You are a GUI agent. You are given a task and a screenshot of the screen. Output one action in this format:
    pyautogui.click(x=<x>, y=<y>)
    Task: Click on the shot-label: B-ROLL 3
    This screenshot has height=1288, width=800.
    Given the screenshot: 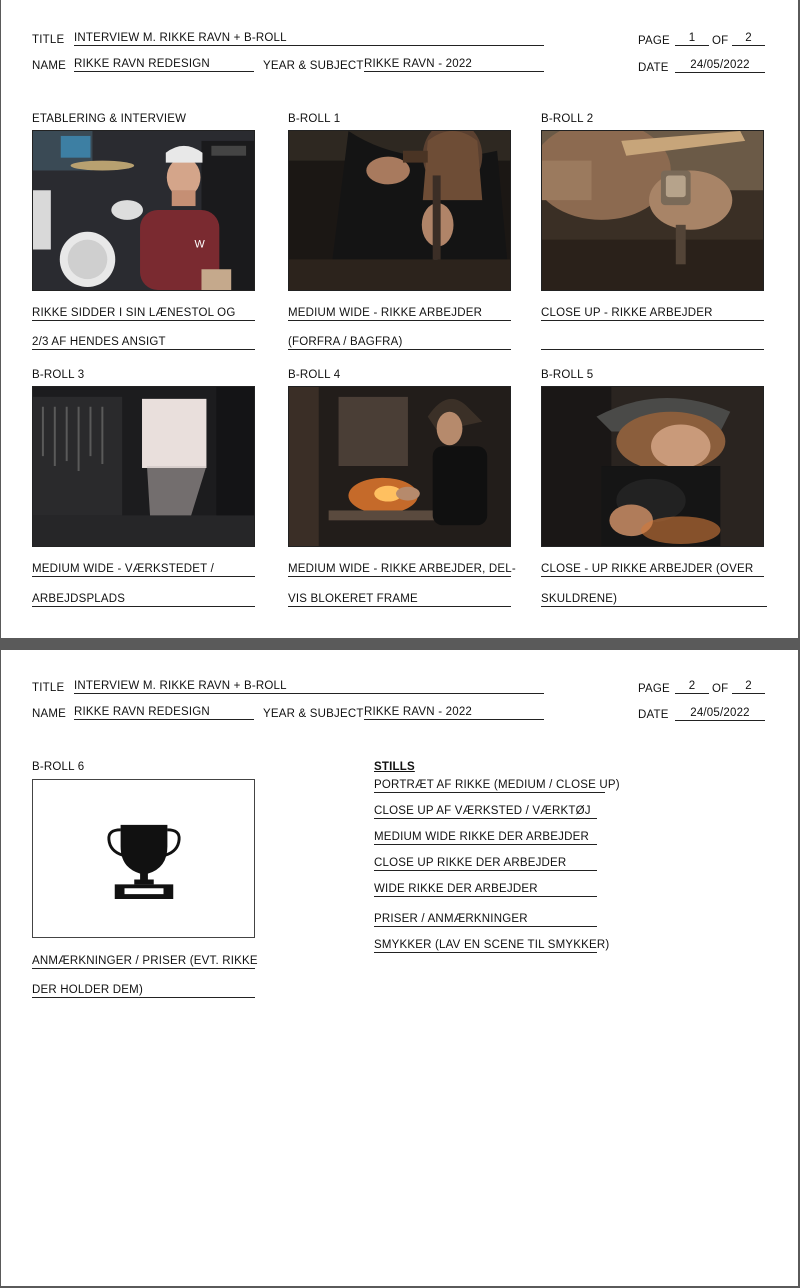 What is the action you would take?
    pyautogui.click(x=58, y=375)
    